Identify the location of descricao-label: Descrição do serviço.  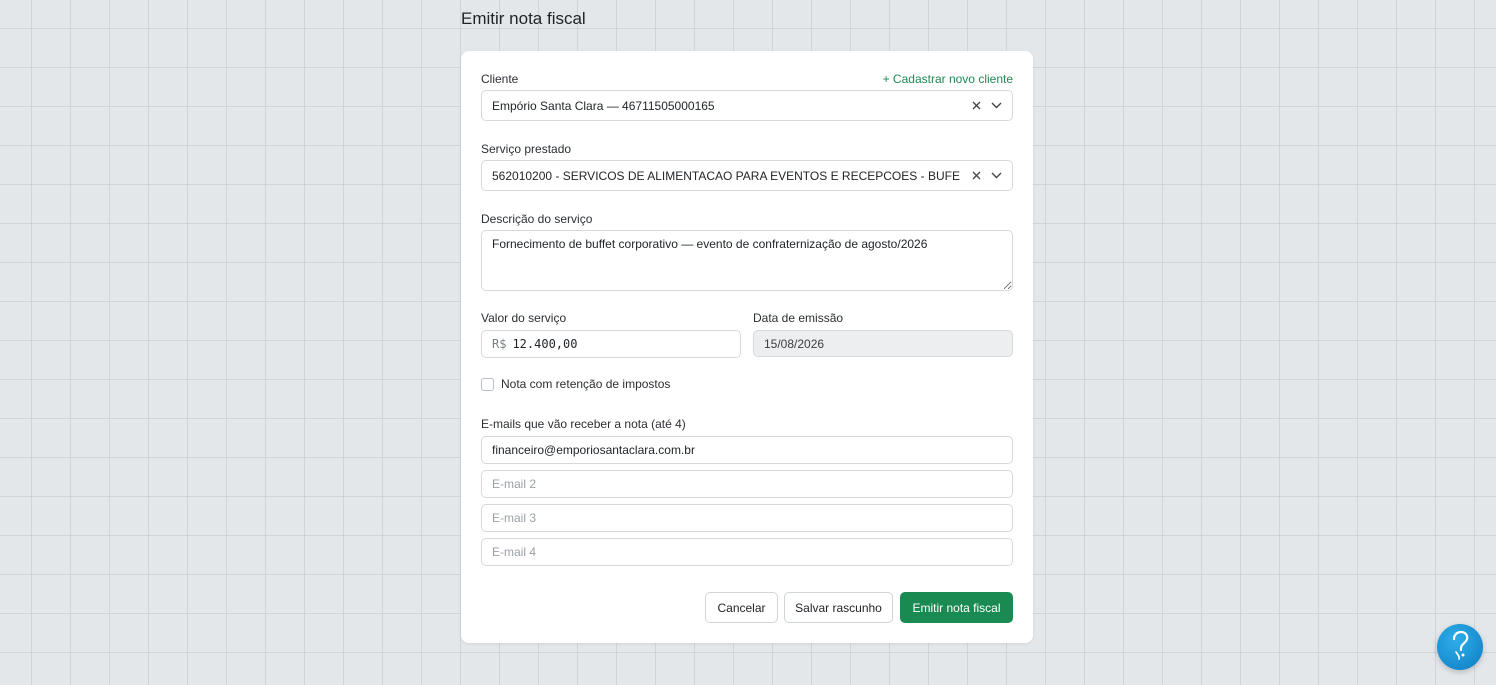
(537, 219).